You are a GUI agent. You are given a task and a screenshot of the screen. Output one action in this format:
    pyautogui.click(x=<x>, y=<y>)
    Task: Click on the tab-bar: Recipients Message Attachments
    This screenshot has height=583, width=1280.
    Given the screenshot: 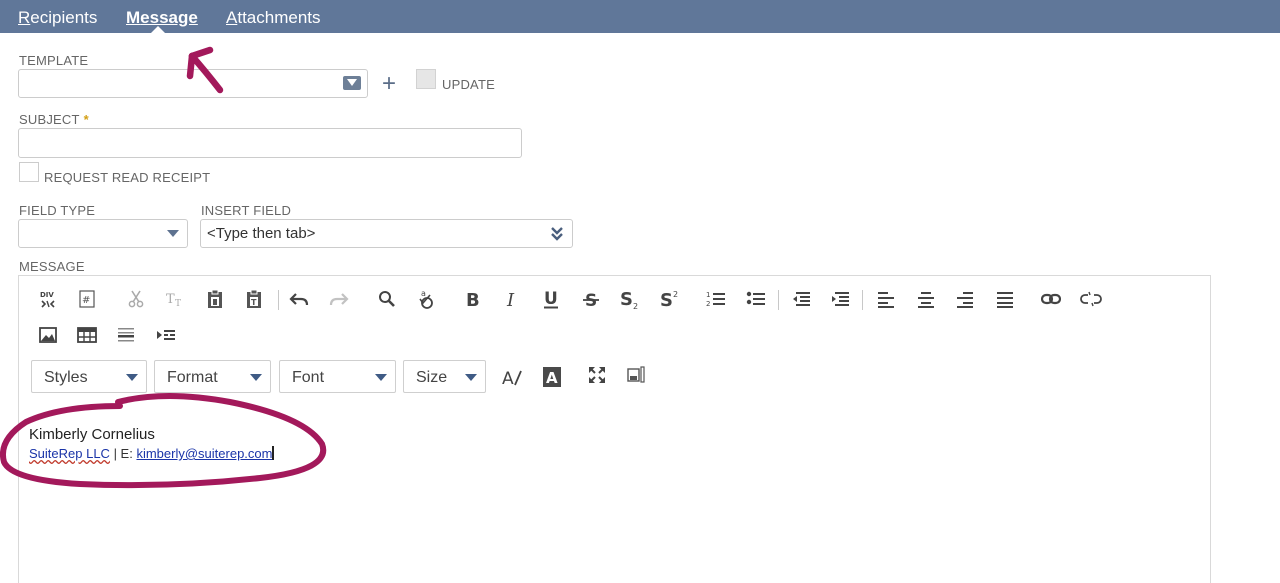 What is the action you would take?
    pyautogui.click(x=640, y=16)
    